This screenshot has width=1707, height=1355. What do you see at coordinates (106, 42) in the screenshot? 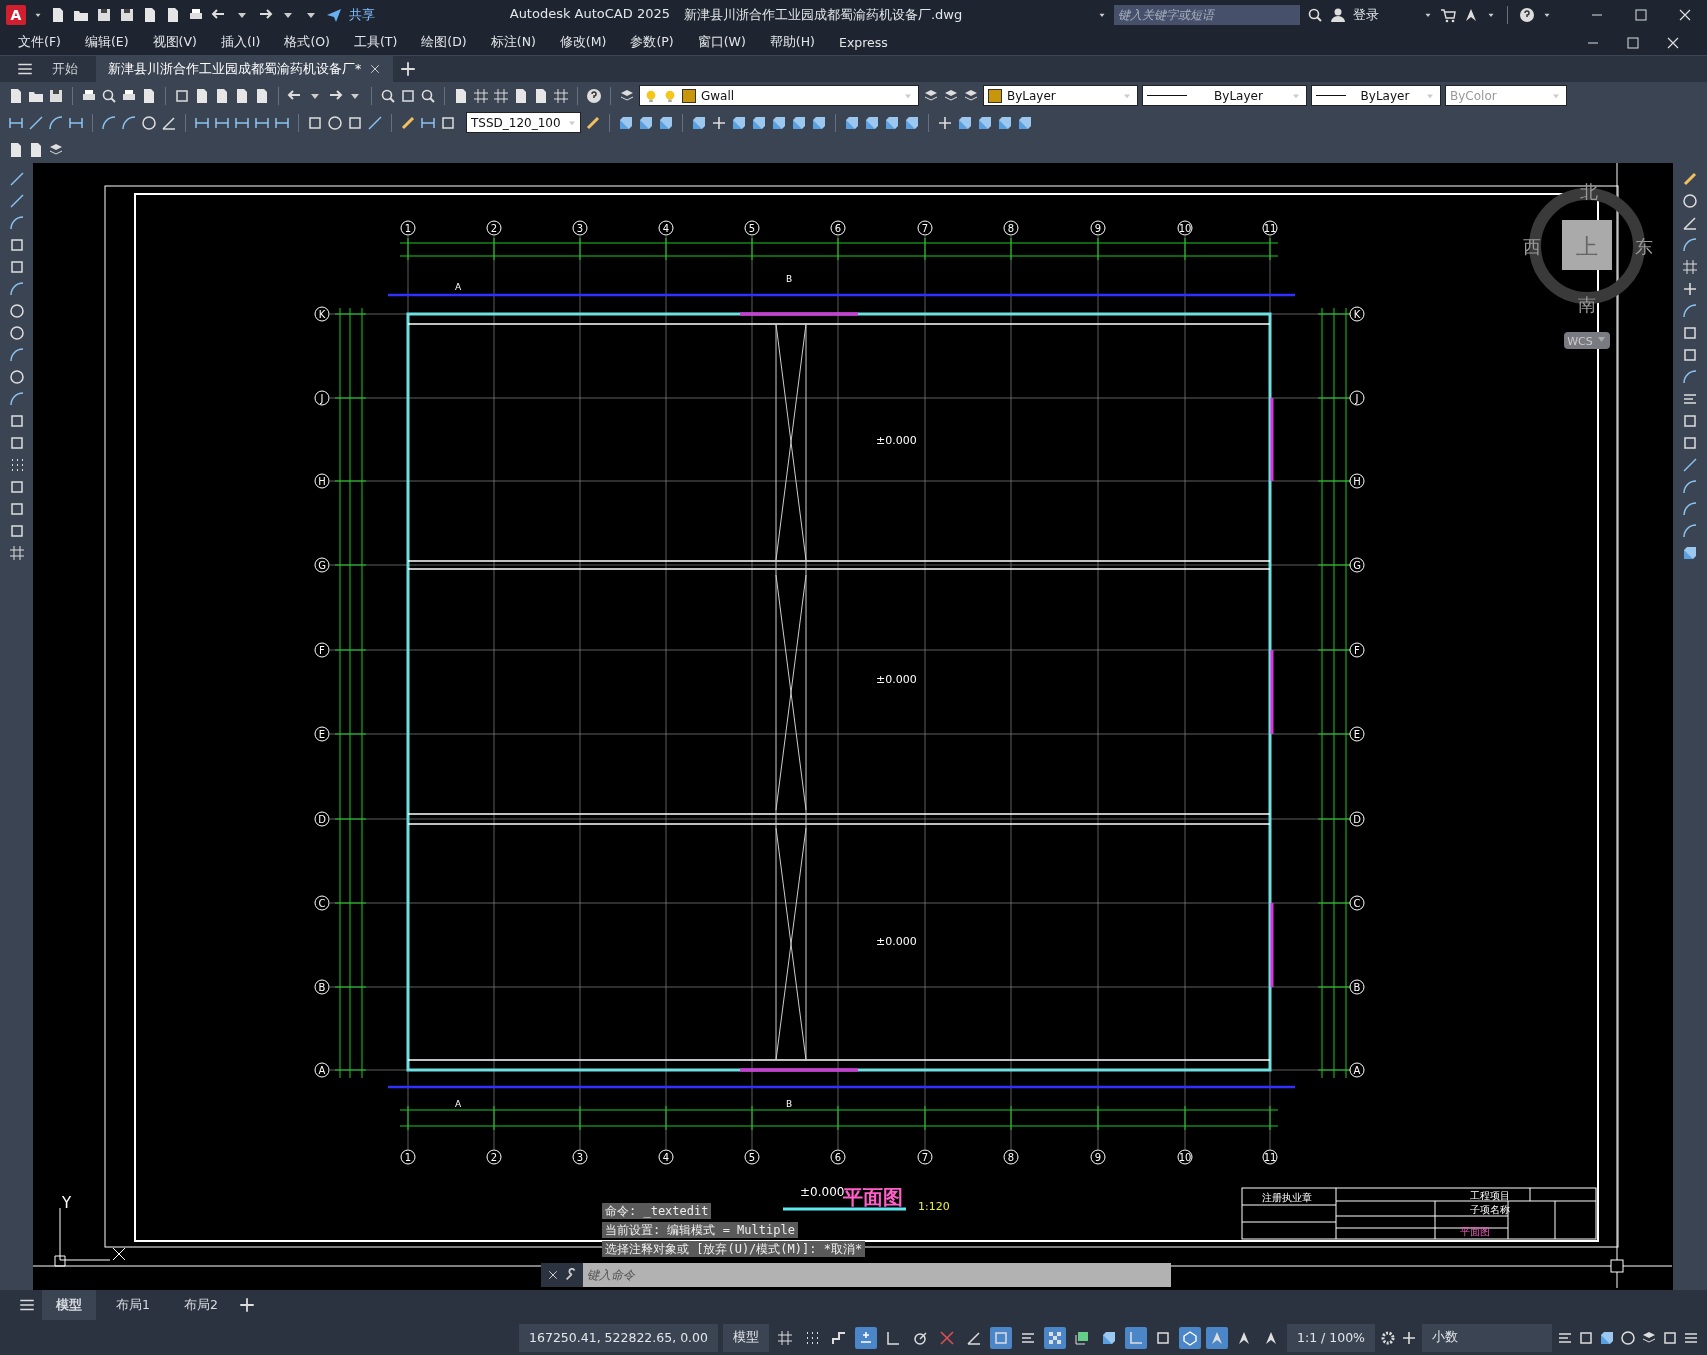
I see `menu-item: 编辑(E)` at bounding box center [106, 42].